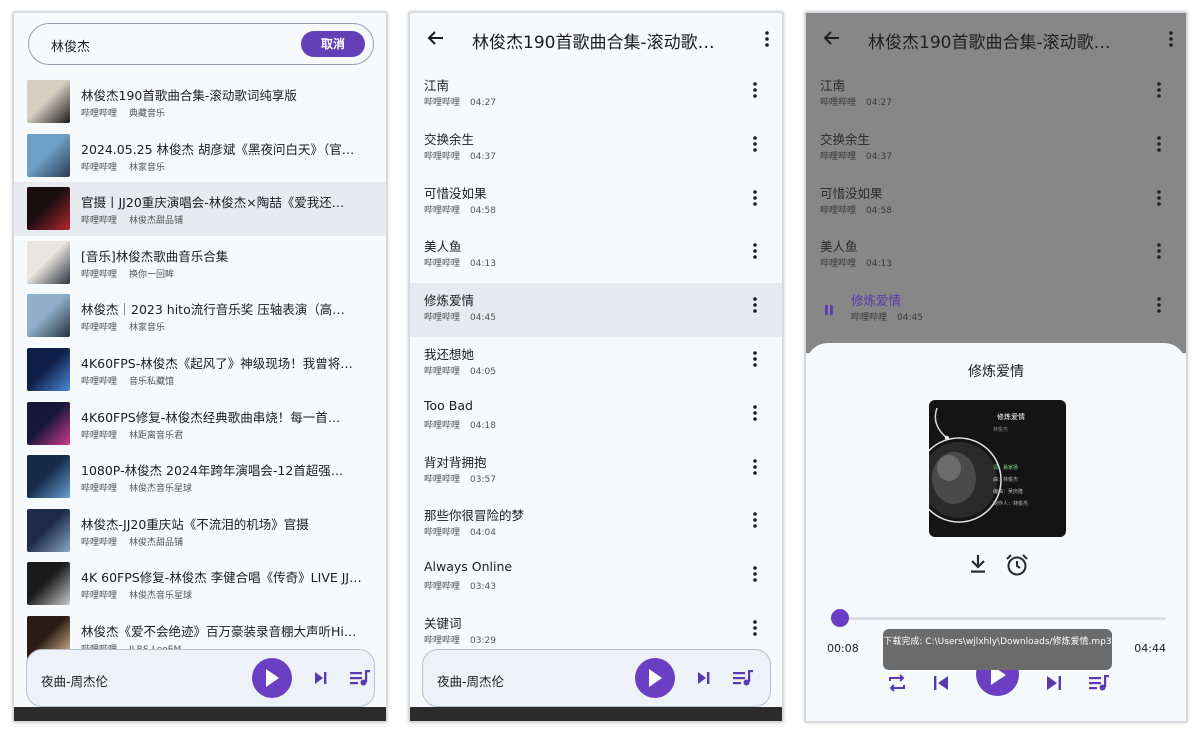  Describe the element at coordinates (897, 683) in the screenshot. I see `repeat-icon` at that location.